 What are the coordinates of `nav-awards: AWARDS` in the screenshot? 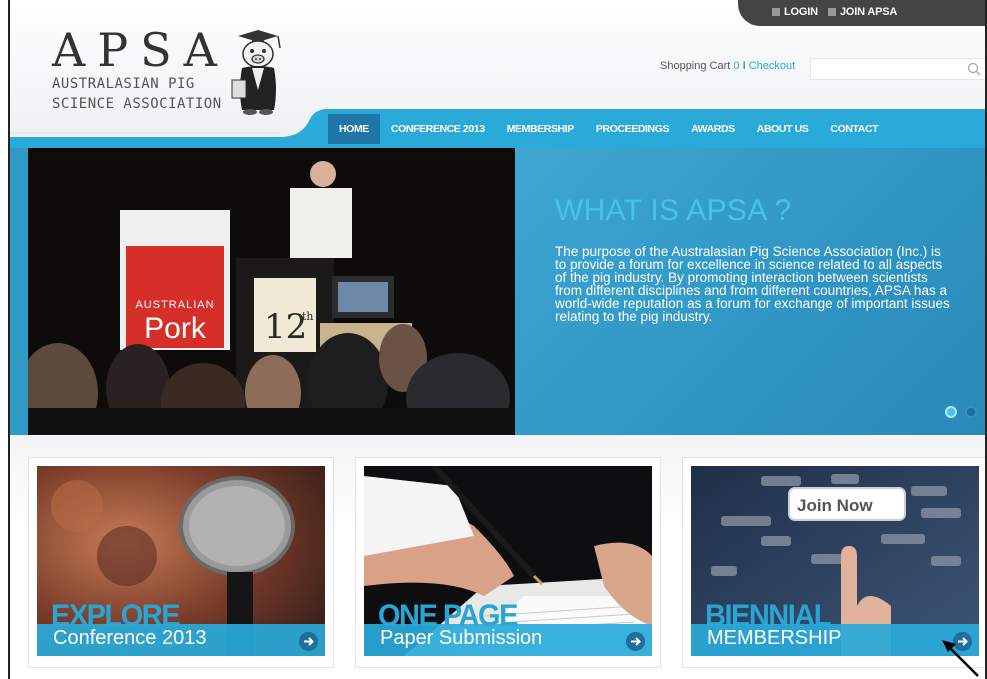 It's located at (713, 129).